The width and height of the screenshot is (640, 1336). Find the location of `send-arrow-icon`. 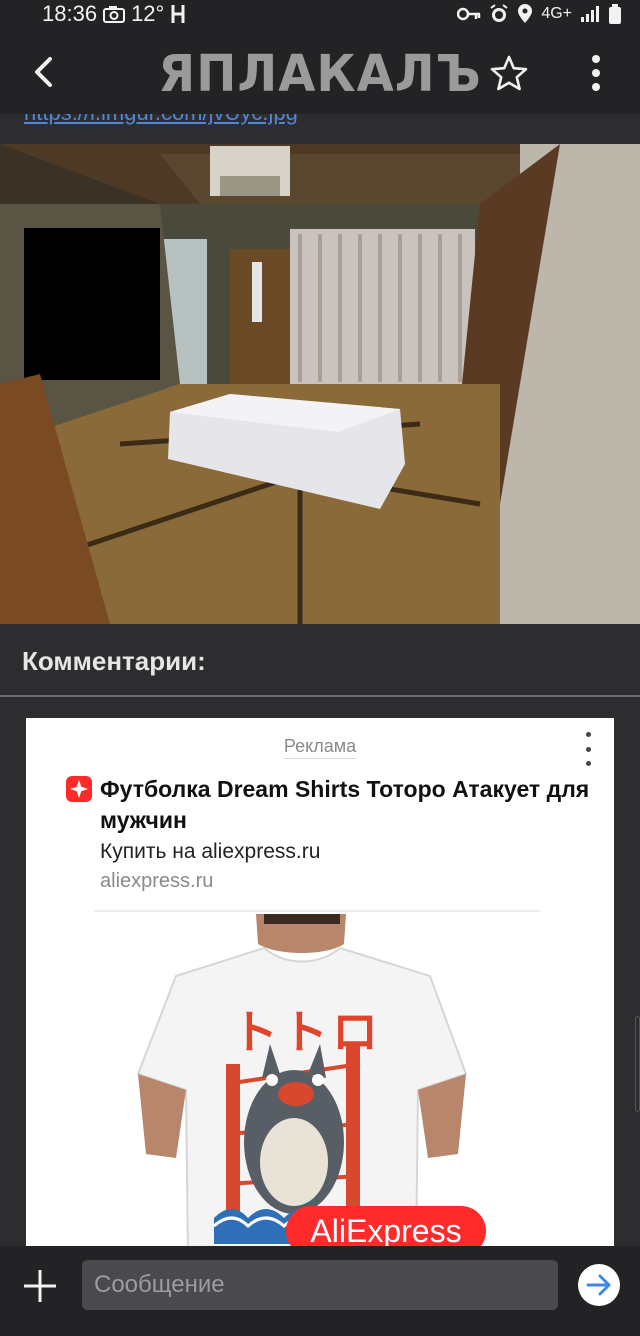

send-arrow-icon is located at coordinates (598, 1285).